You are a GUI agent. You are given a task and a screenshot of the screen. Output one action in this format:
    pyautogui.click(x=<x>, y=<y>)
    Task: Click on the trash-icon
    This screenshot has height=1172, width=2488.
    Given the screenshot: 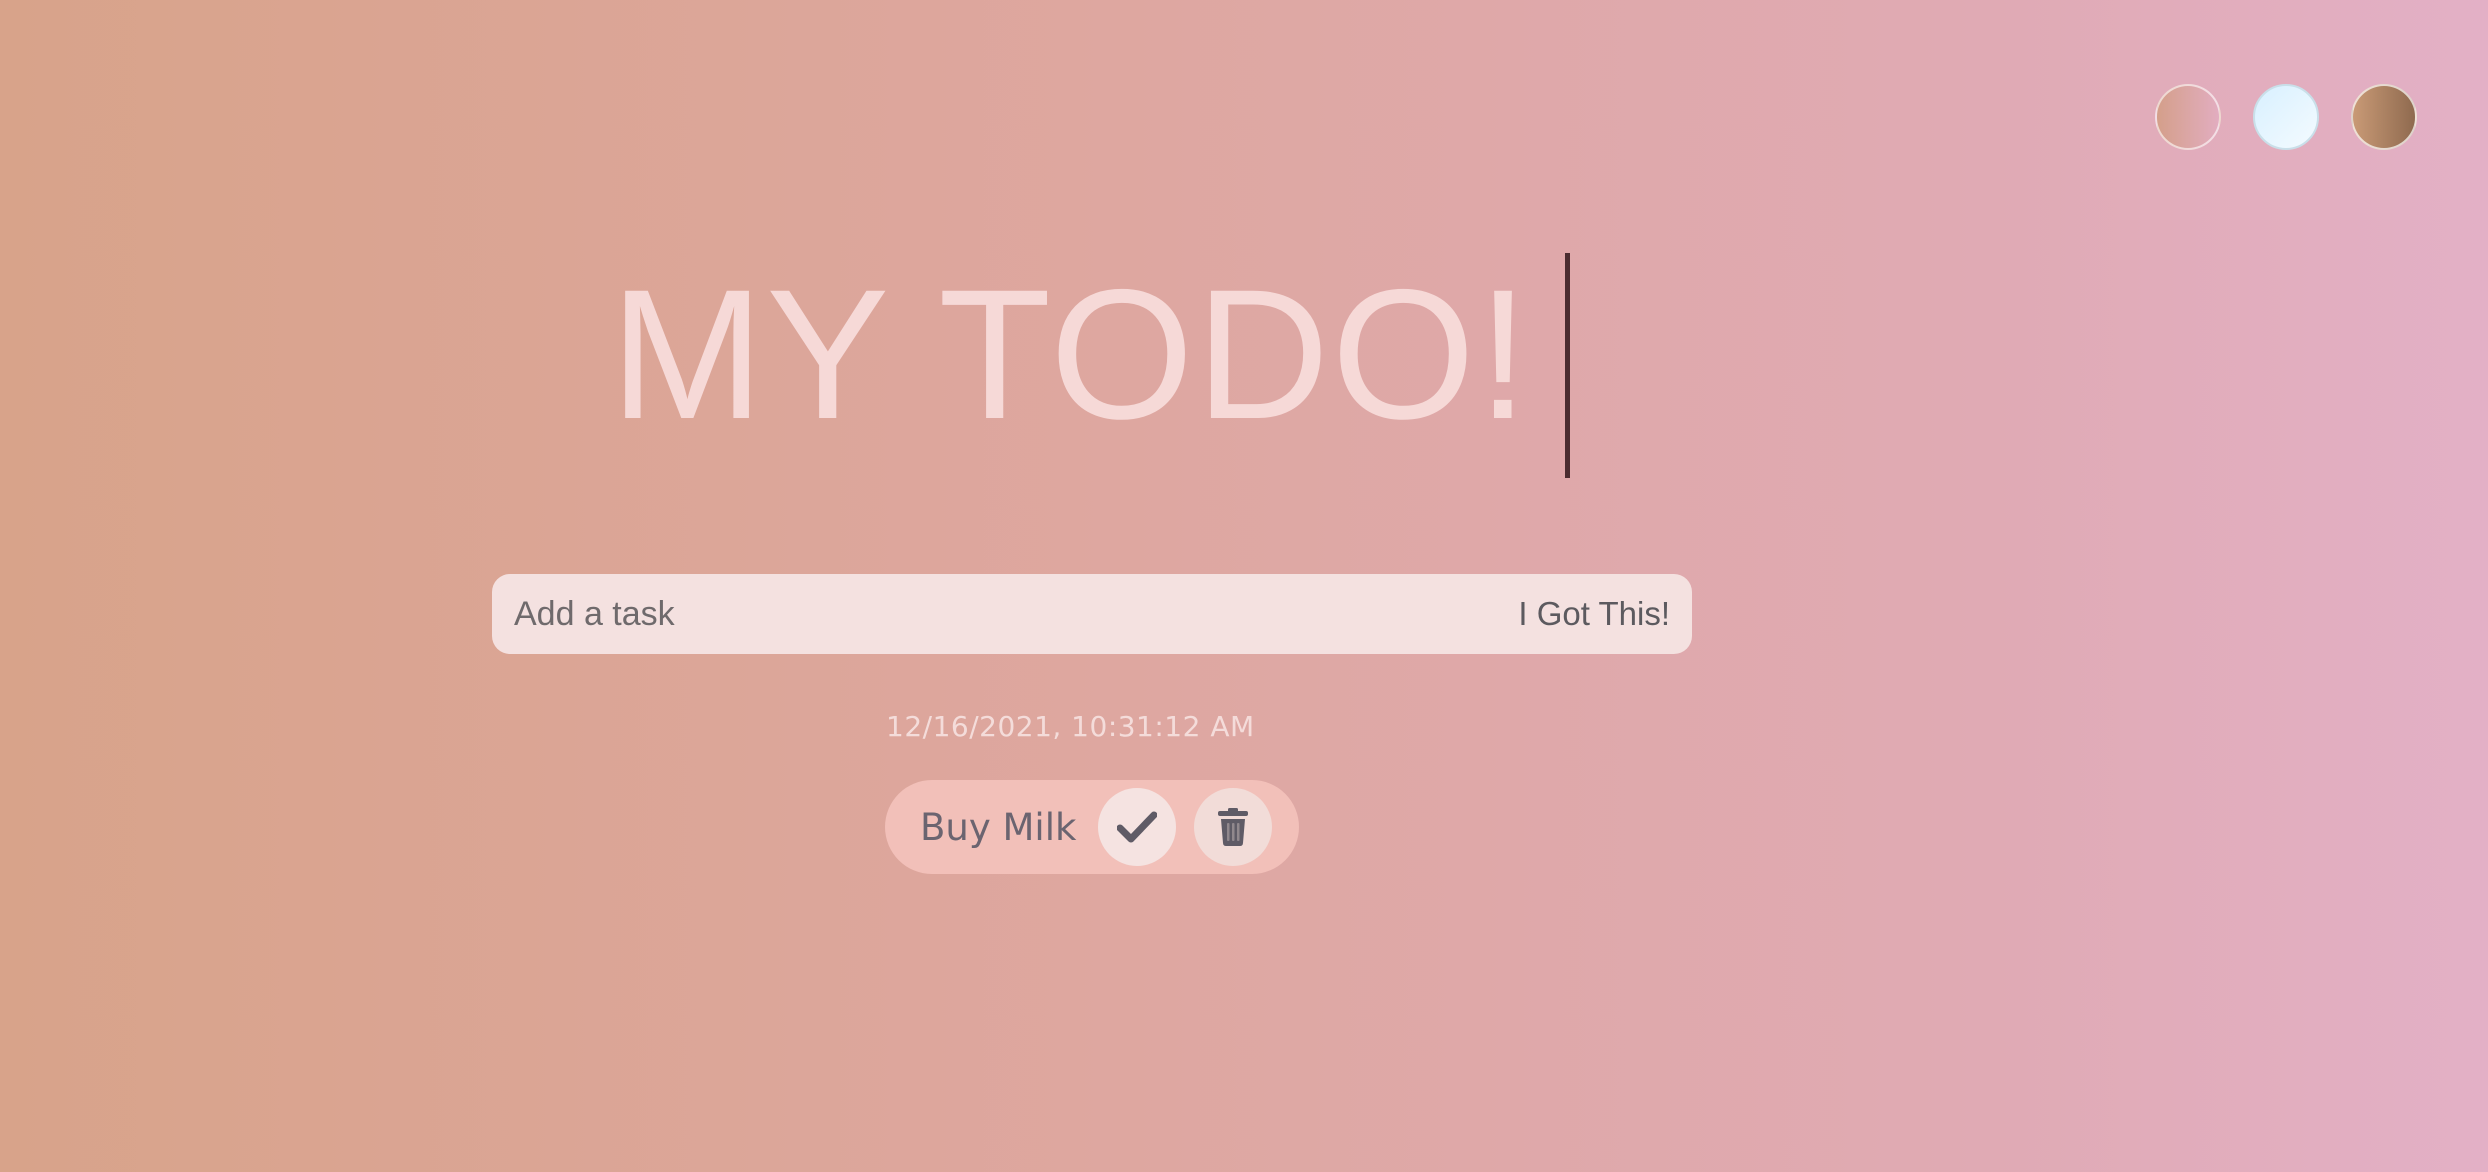 What is the action you would take?
    pyautogui.click(x=1233, y=827)
    